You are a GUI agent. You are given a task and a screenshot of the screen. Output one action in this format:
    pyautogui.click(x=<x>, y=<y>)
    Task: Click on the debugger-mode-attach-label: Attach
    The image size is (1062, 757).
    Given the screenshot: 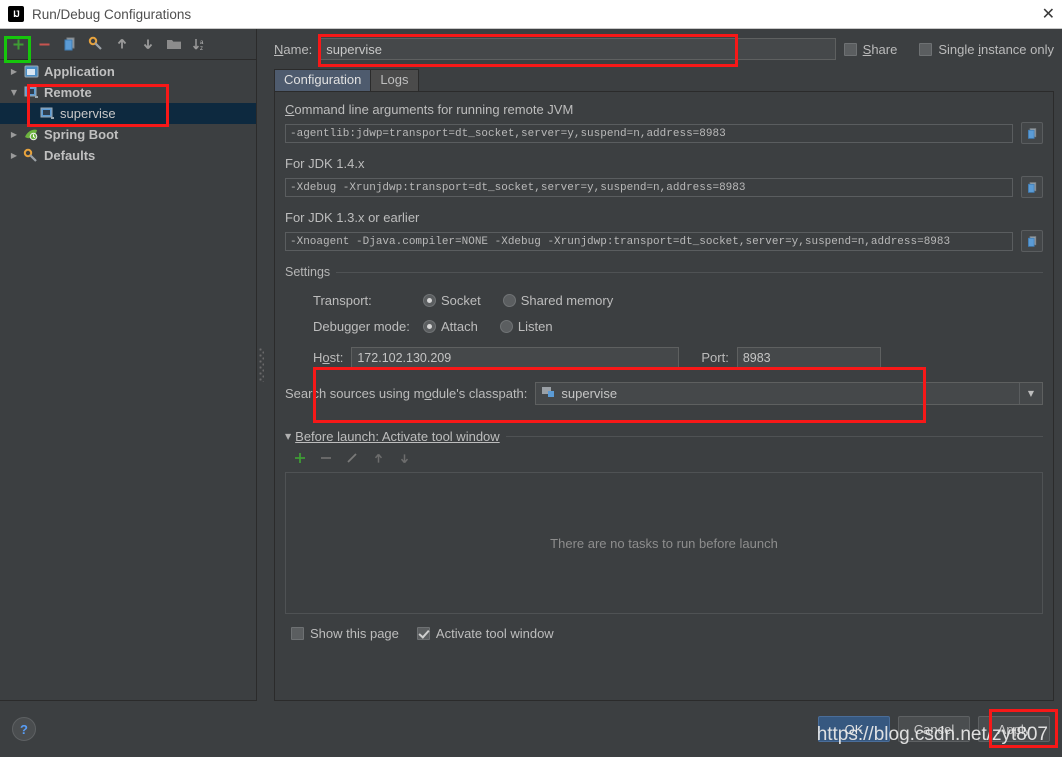 What is the action you would take?
    pyautogui.click(x=459, y=326)
    